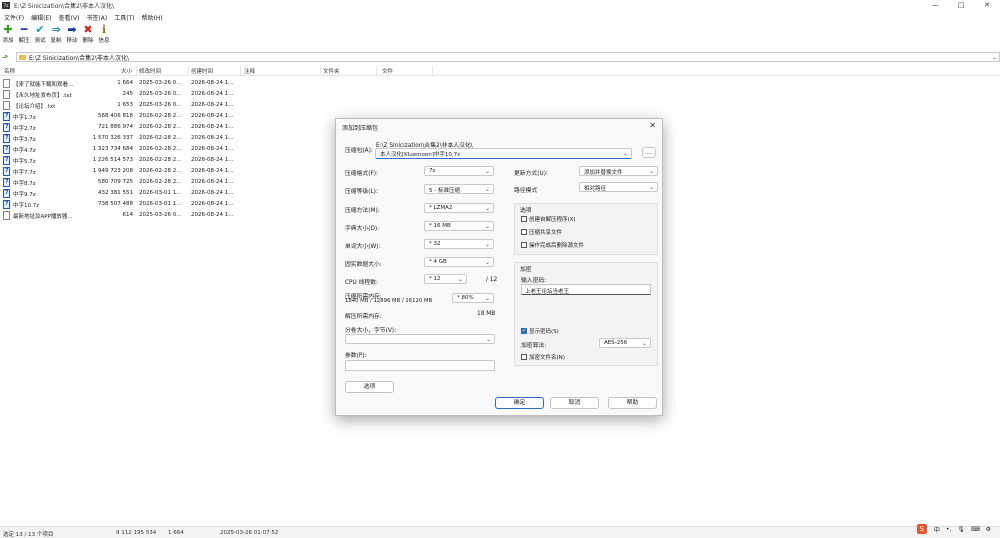 The height and width of the screenshot is (538, 1000). Describe the element at coordinates (459, 226) in the screenshot. I see `dict-select: * 16 MB ⌄` at that location.